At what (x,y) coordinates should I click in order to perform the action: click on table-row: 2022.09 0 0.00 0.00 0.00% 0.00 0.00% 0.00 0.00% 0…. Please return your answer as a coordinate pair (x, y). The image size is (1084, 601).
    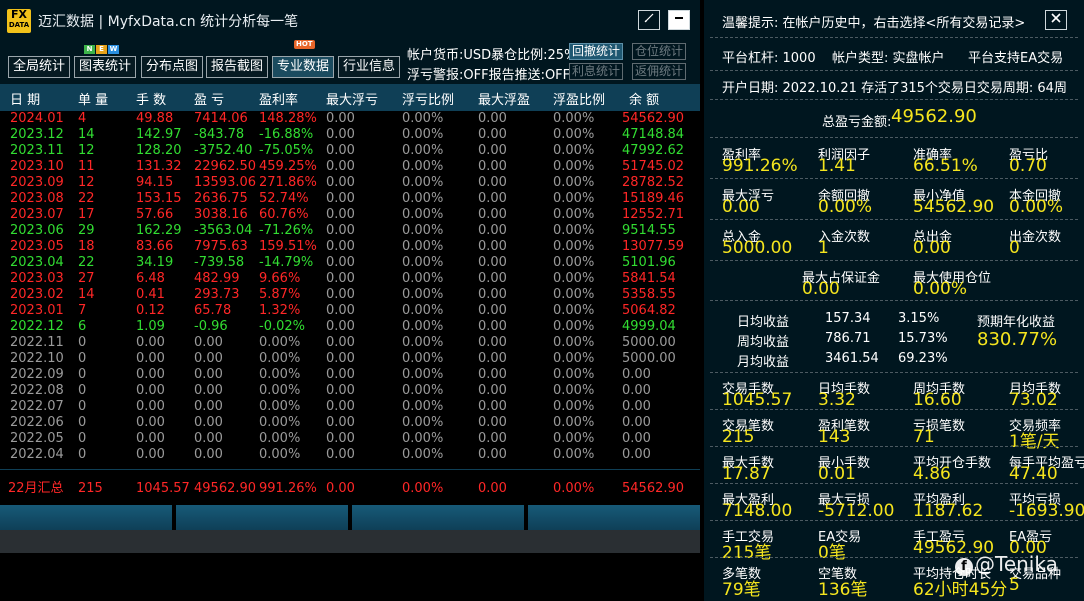
    Looking at the image, I should click on (350, 375).